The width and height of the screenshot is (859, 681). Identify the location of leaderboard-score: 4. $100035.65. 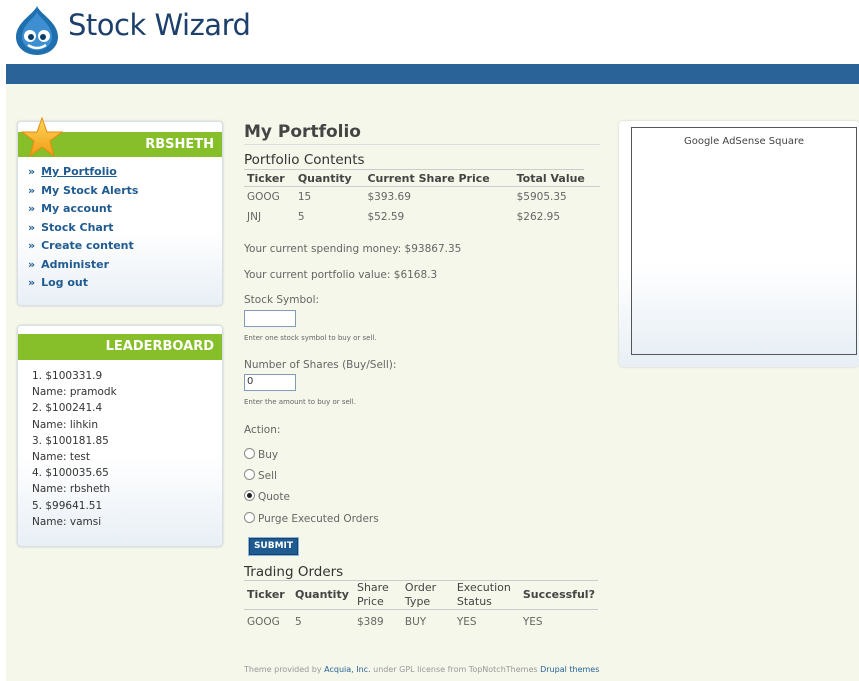
(70, 473).